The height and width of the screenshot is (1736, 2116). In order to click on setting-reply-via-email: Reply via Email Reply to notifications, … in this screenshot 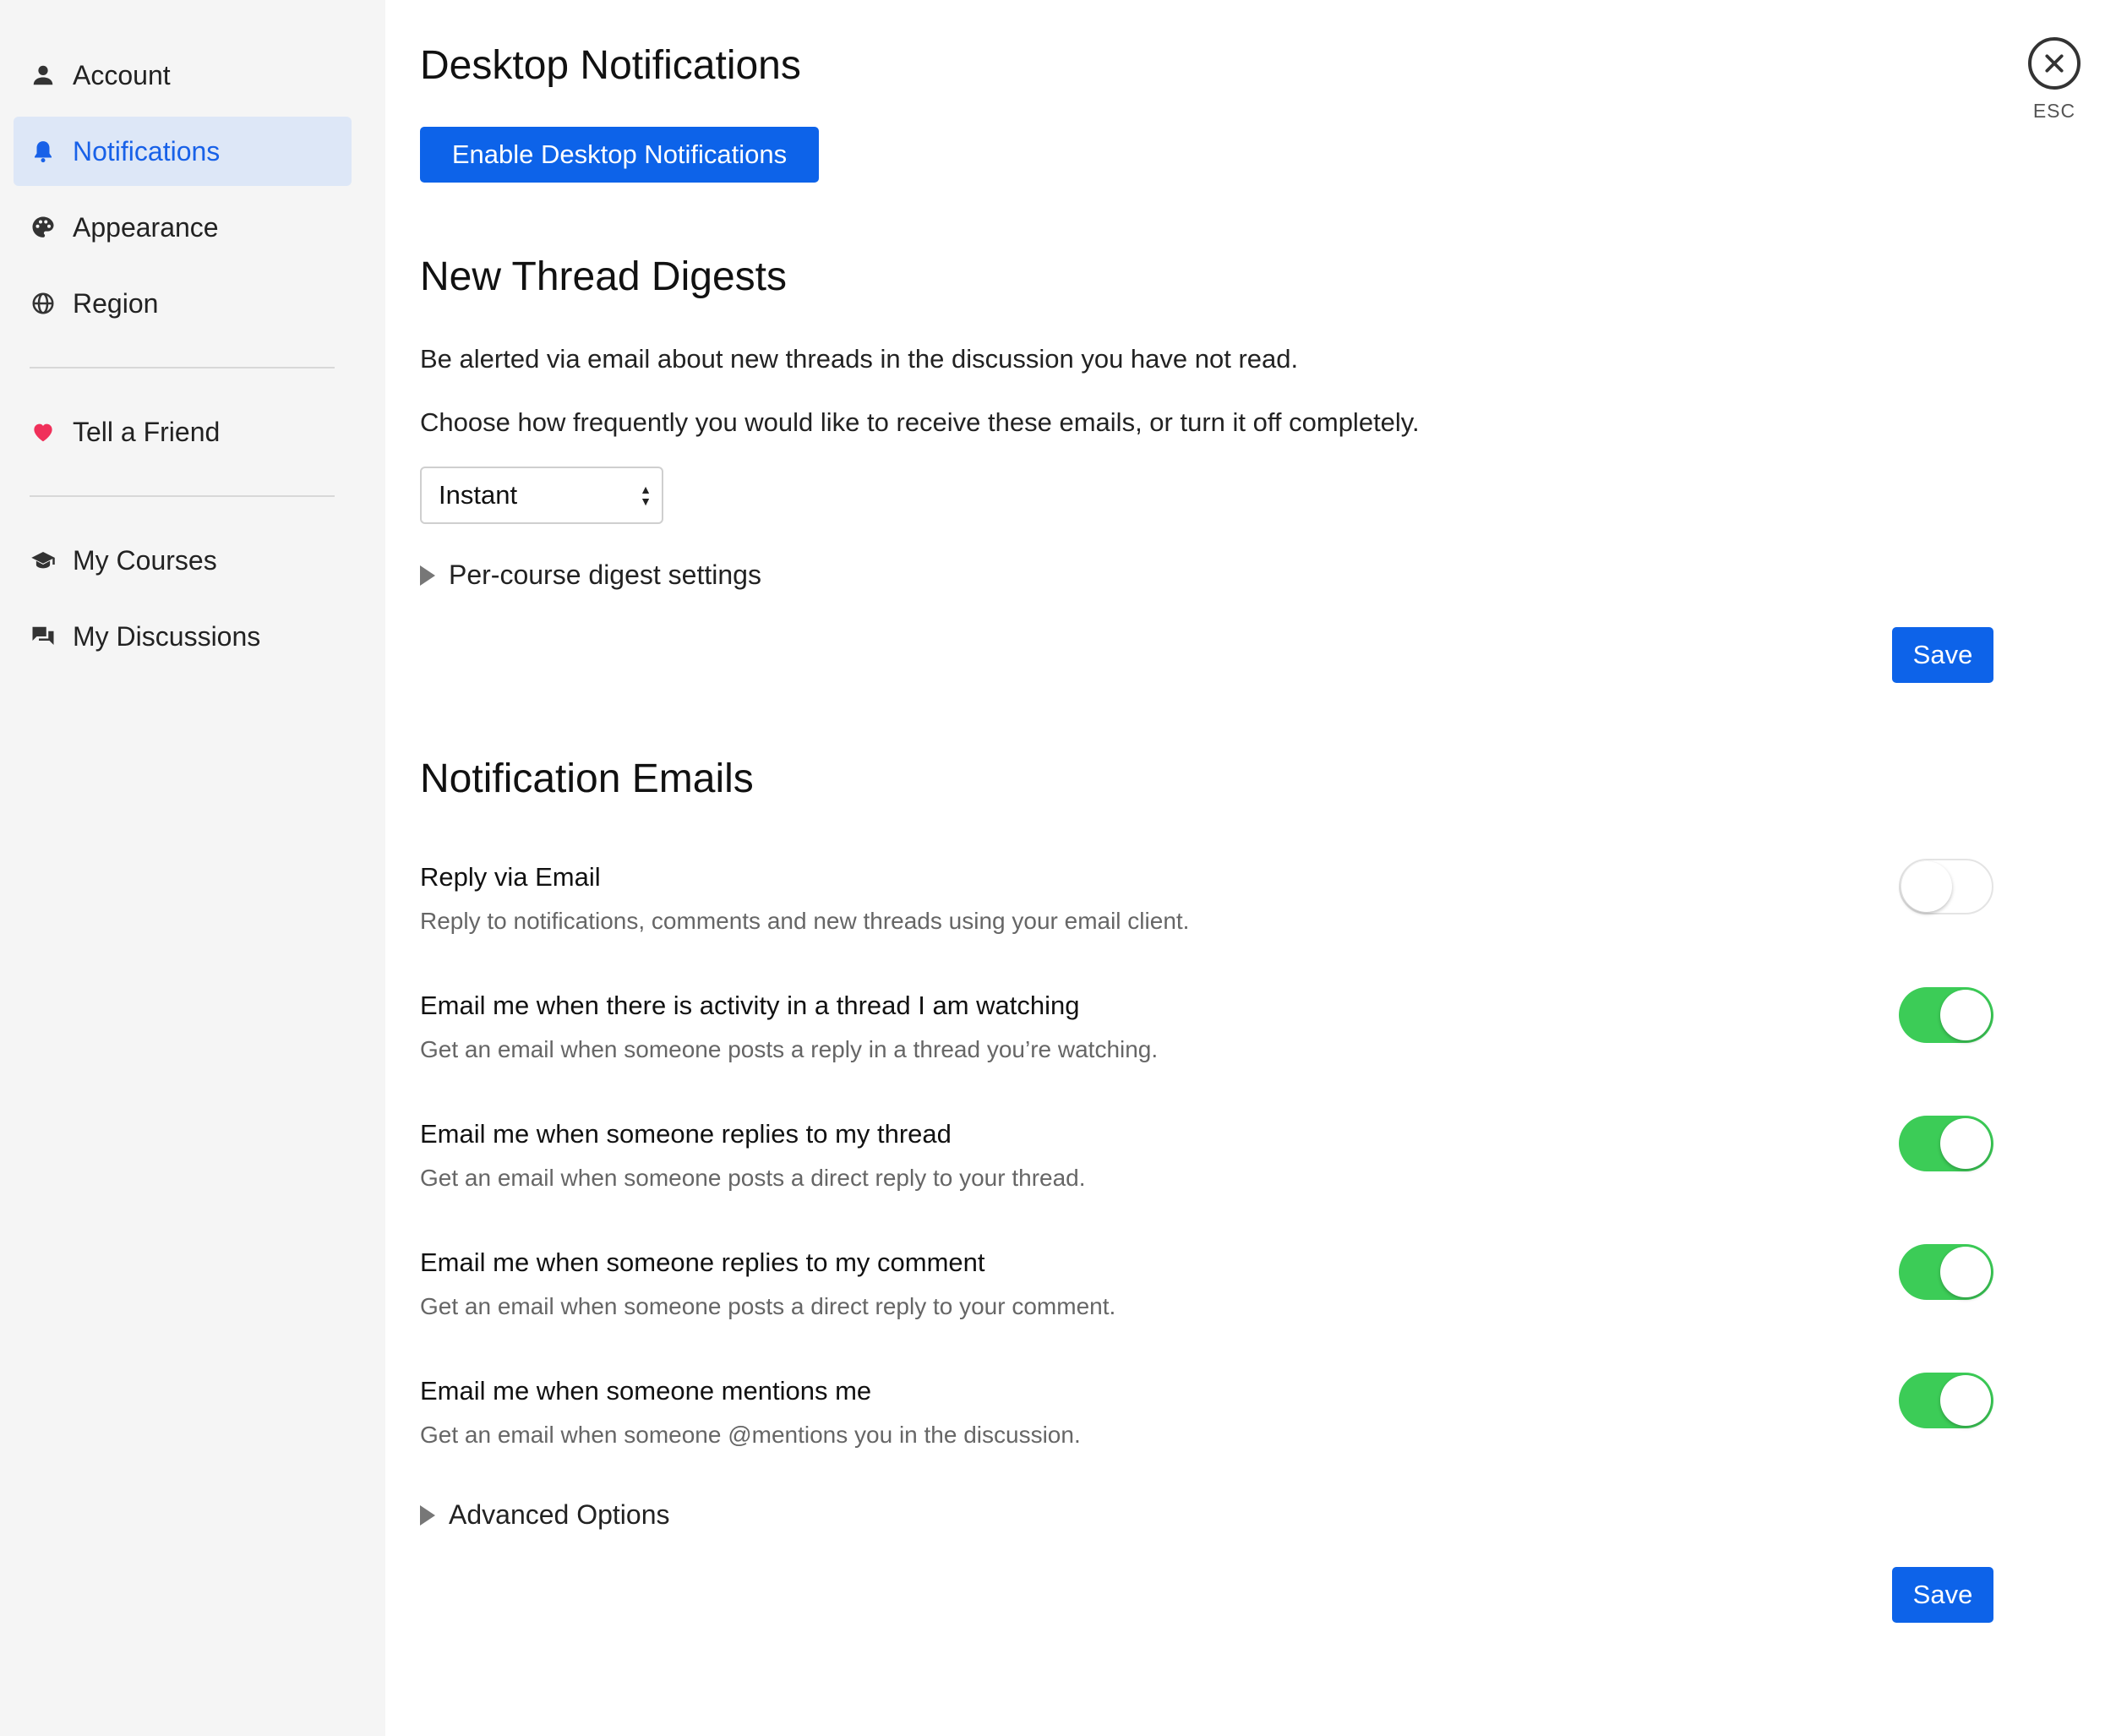, I will do `click(1206, 911)`.